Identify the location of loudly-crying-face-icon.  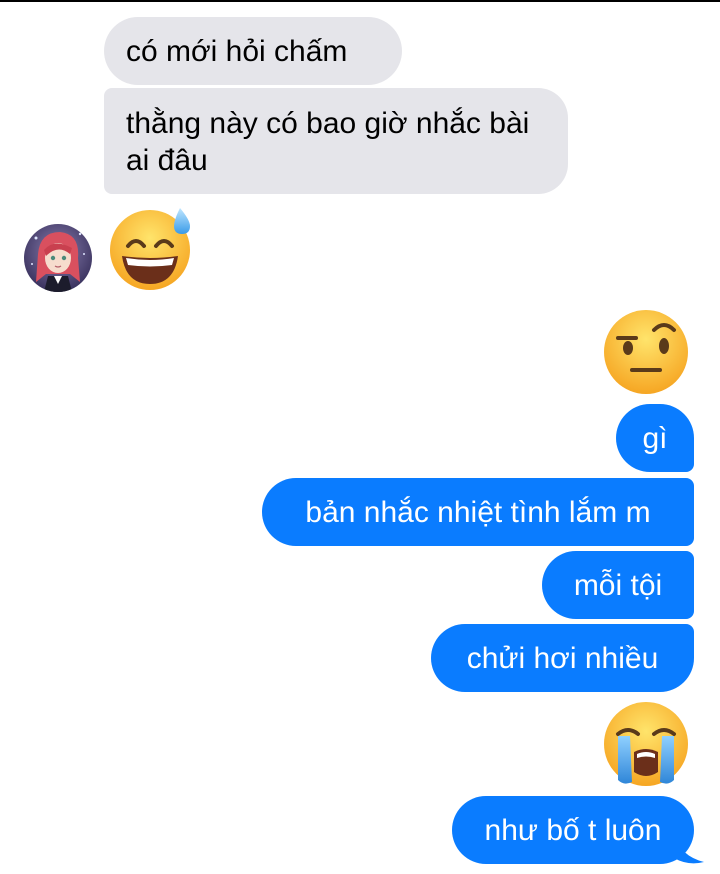
(646, 744).